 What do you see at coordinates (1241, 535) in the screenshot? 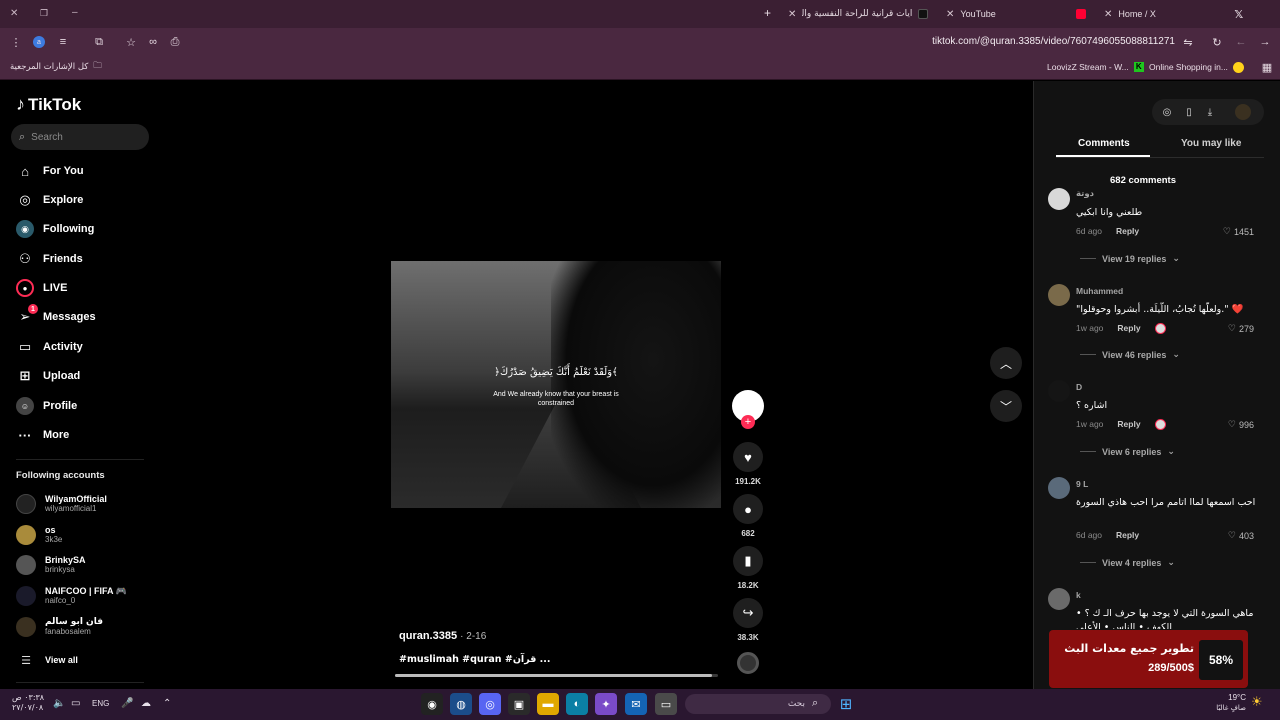
I see `comment-like-button: ♡ 403` at bounding box center [1241, 535].